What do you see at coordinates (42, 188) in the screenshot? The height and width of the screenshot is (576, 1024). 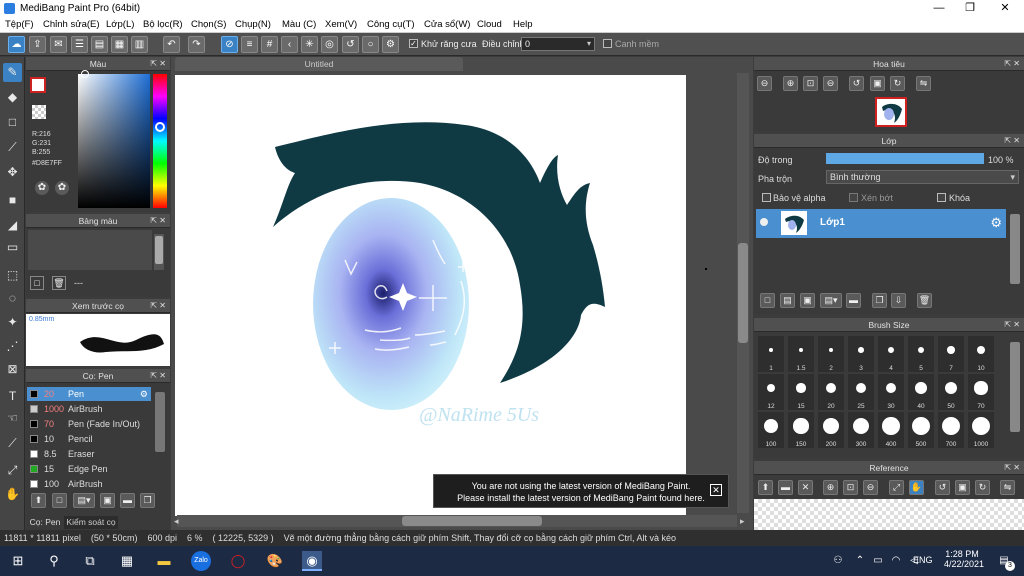 I see `palette-icon: ✿` at bounding box center [42, 188].